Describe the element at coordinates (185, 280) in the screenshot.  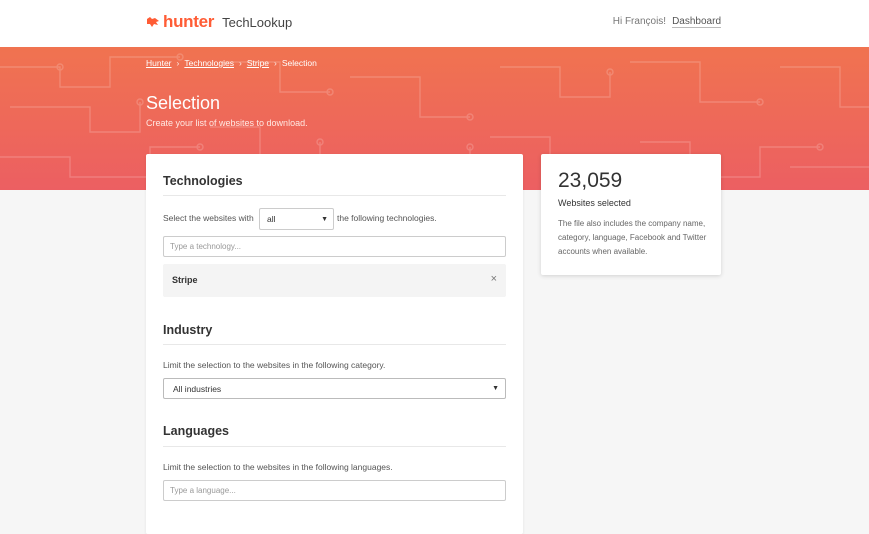
I see `tag-label: Stripe` at that location.